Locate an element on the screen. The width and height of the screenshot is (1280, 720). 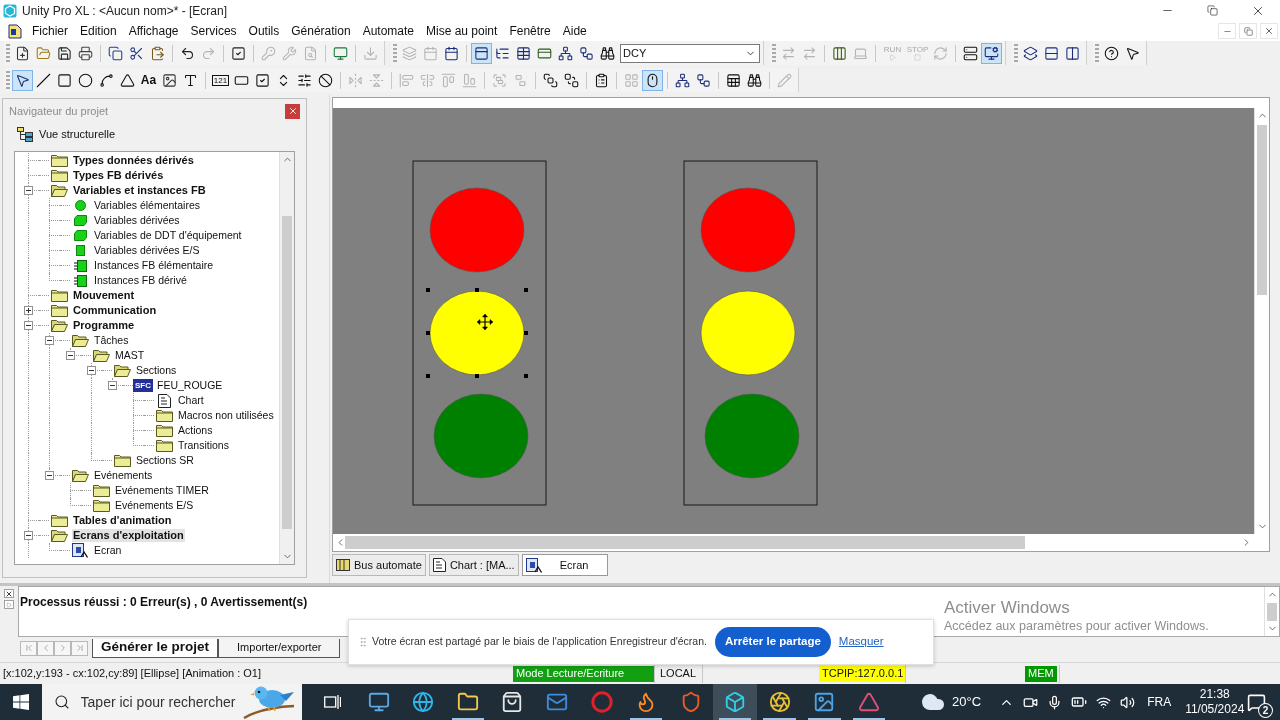
type-icon is located at coordinates (190, 80).